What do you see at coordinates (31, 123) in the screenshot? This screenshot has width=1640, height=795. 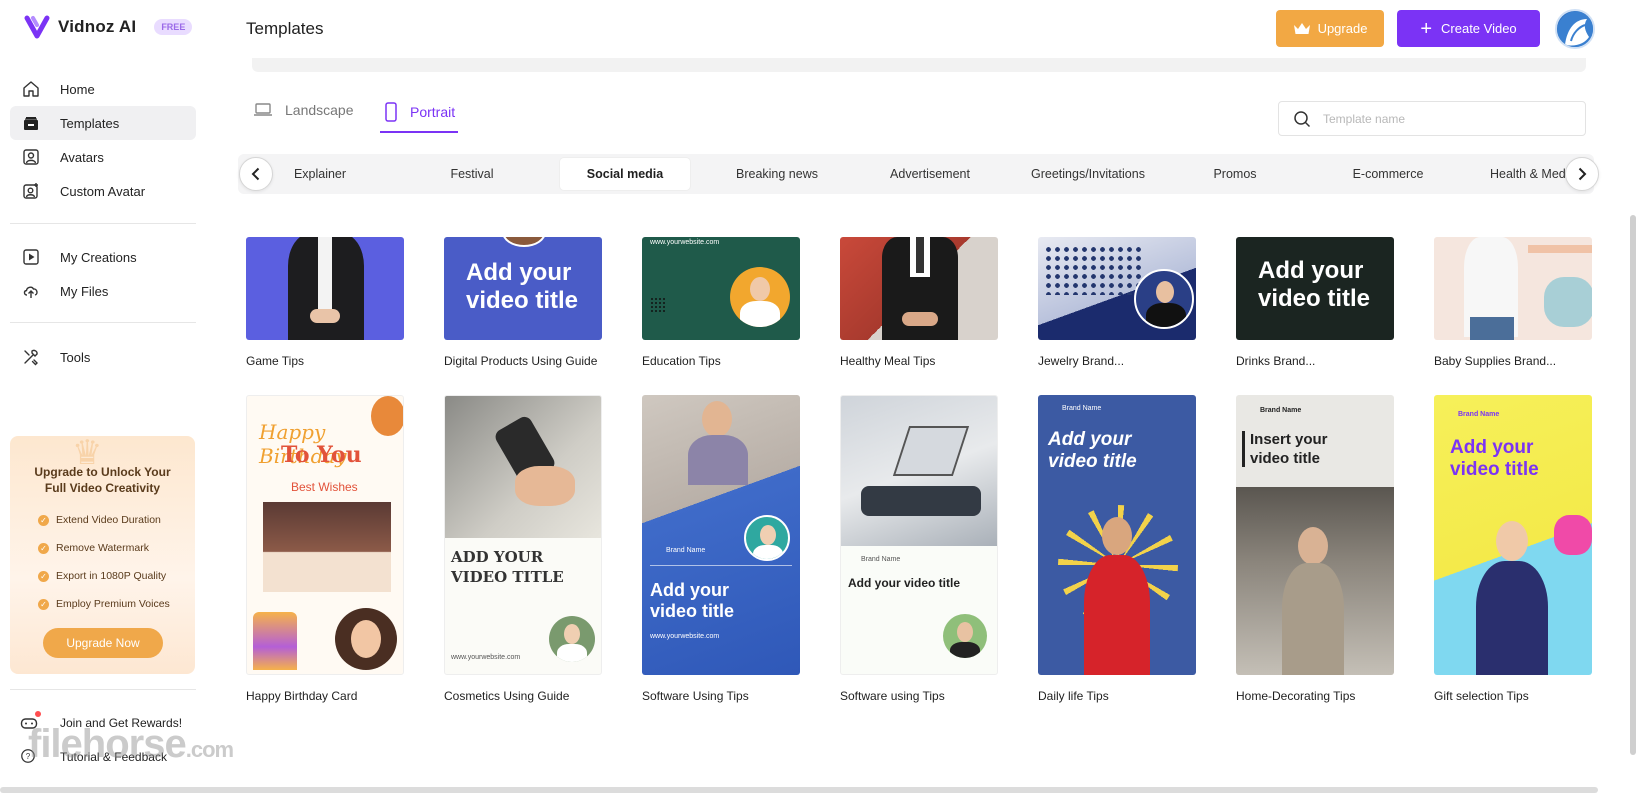 I see `templates-icon` at bounding box center [31, 123].